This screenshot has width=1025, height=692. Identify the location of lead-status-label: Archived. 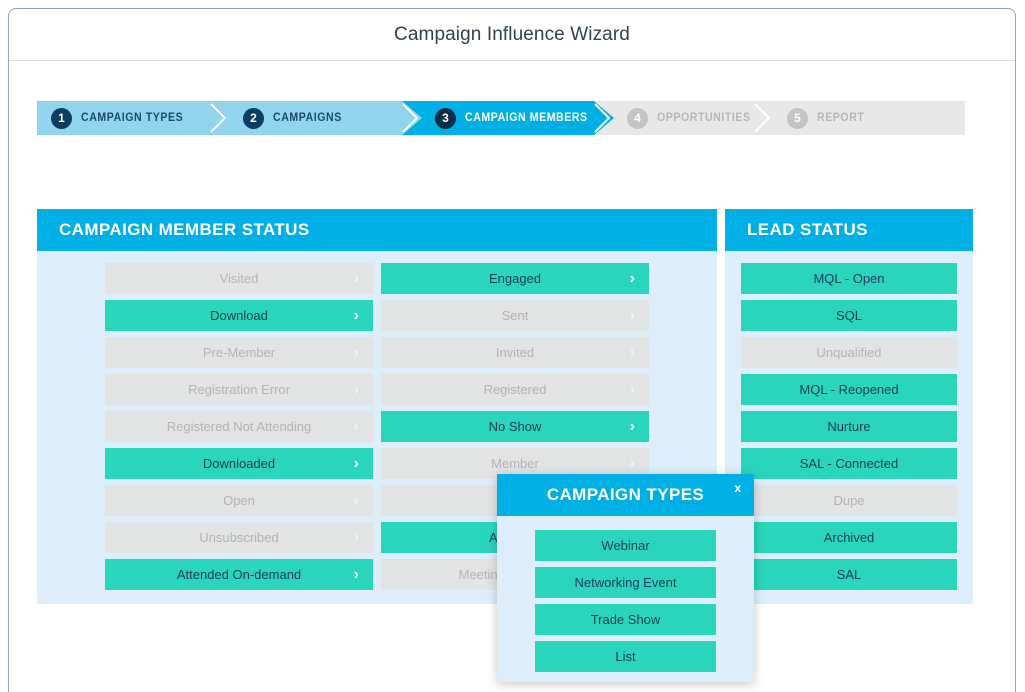
(849, 537).